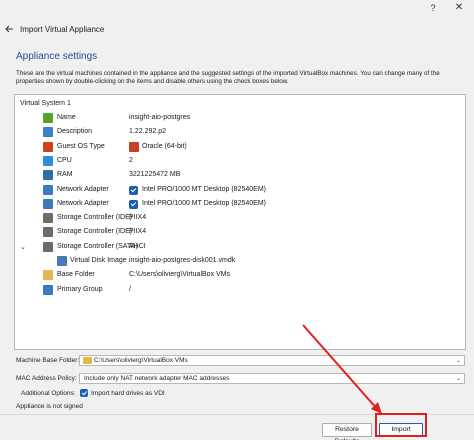 This screenshot has width=474, height=440. Describe the element at coordinates (64, 160) in the screenshot. I see `tree-row-label: CPU` at that location.